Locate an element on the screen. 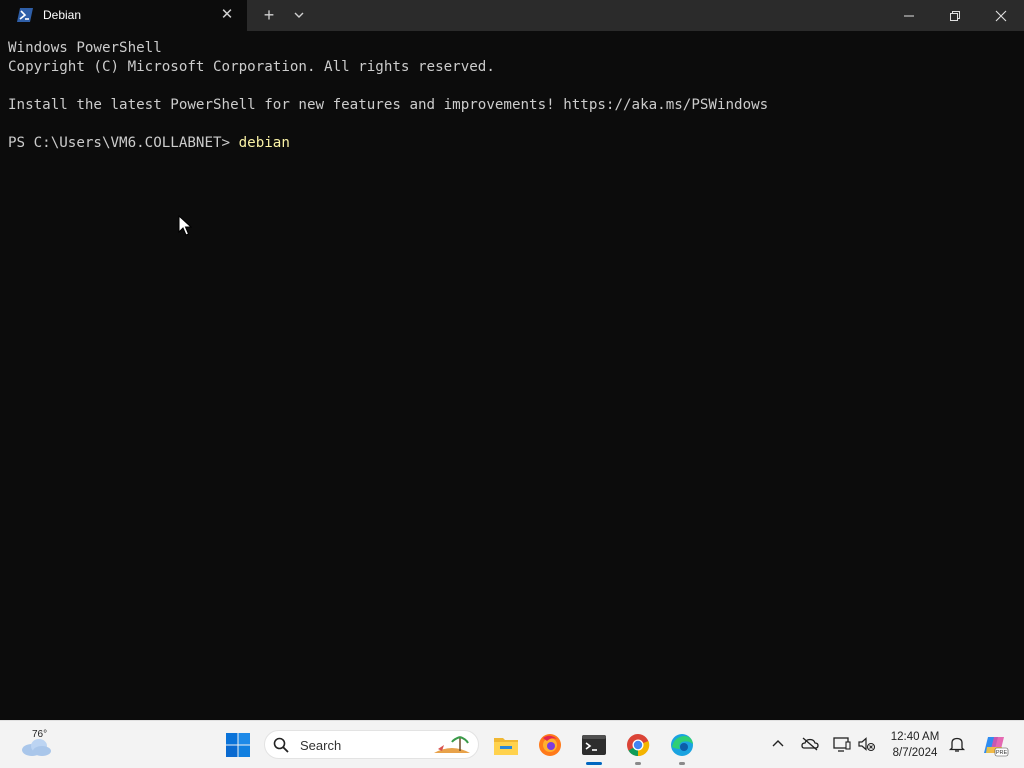  minimize-icon is located at coordinates (909, 16).